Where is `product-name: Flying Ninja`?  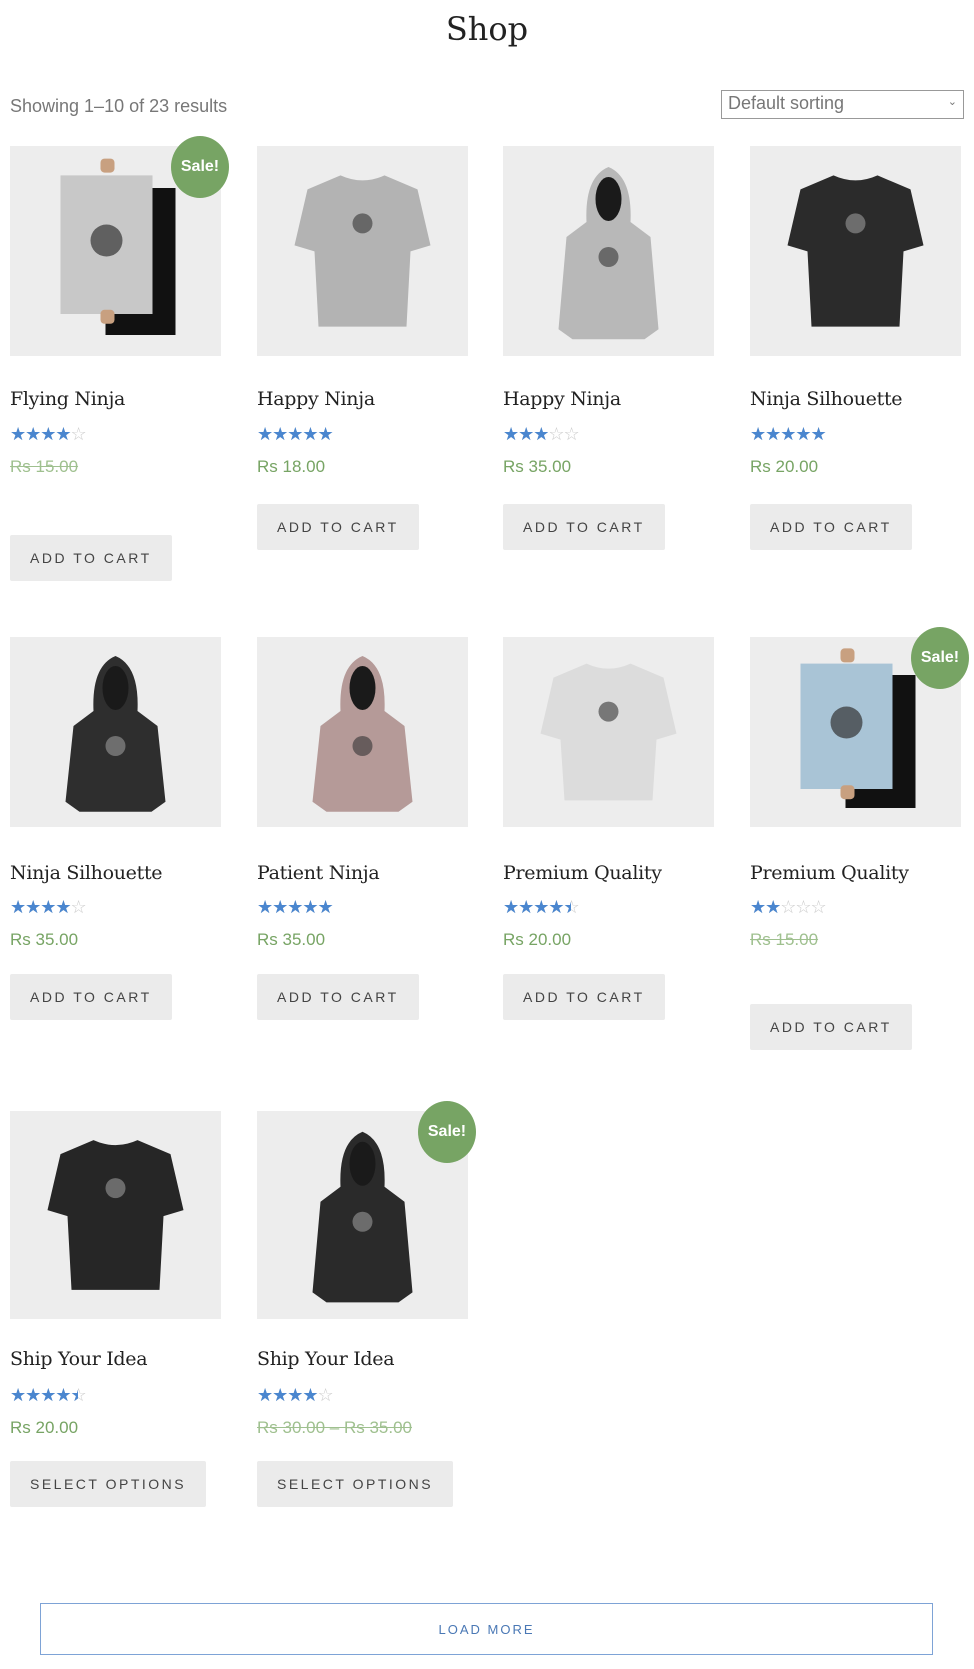
product-name: Flying Ninja is located at coordinates (67, 399).